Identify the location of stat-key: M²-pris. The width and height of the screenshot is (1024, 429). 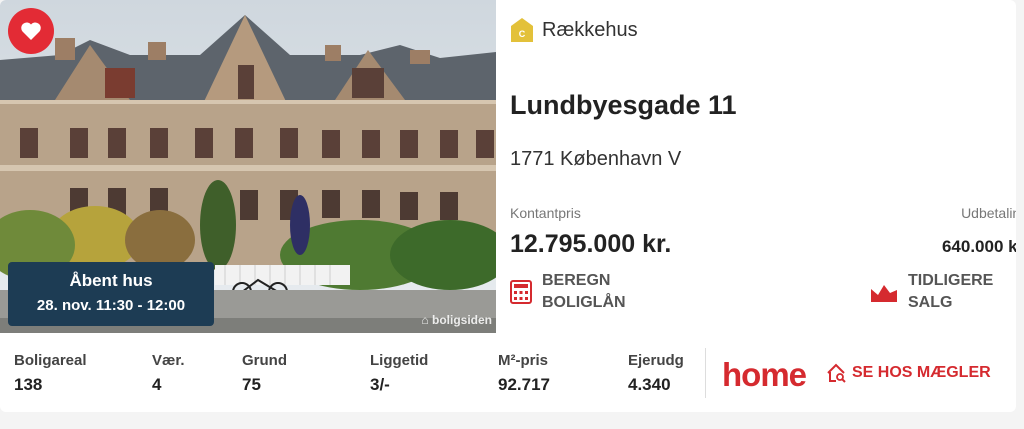
(523, 360).